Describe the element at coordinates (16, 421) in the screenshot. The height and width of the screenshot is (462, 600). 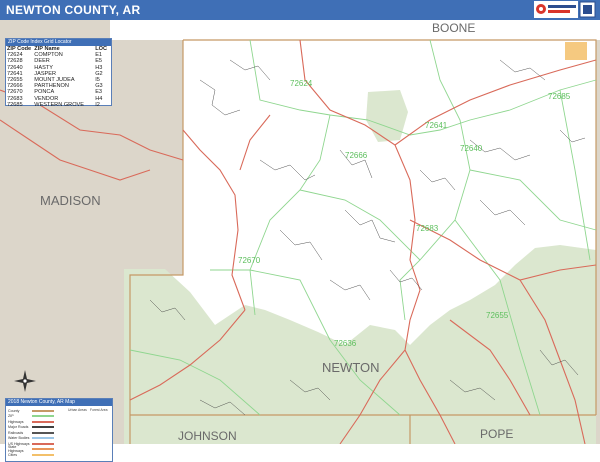
I see `legend-item-label: Highways` at that location.